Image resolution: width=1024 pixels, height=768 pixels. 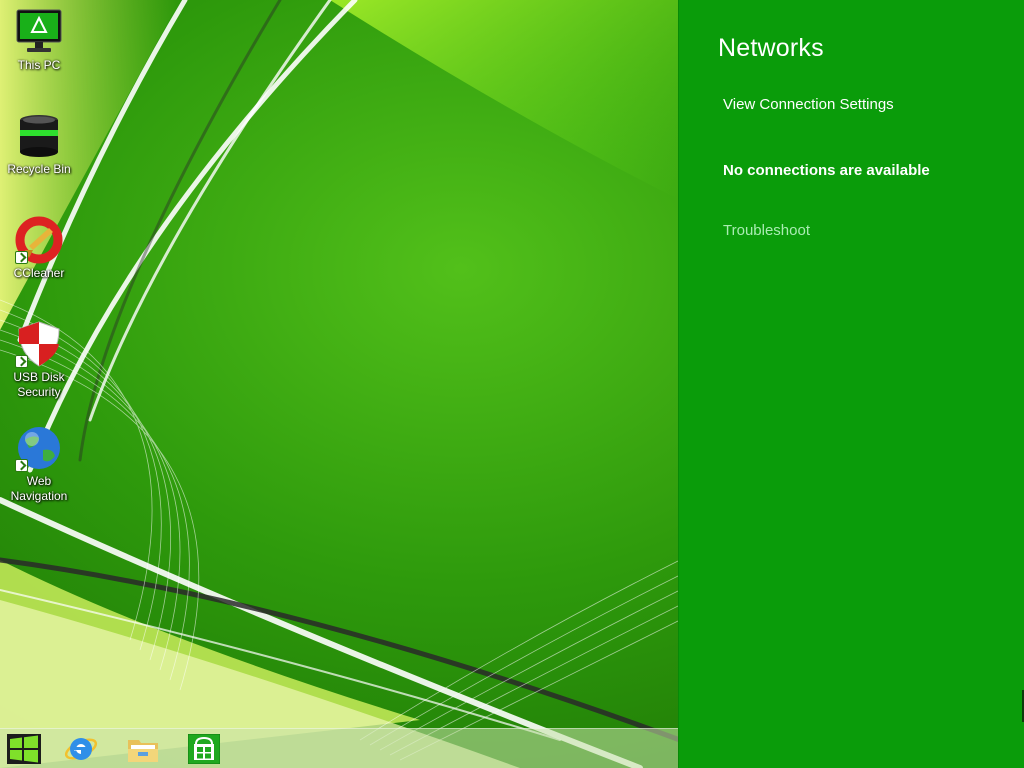 What do you see at coordinates (39, 384) in the screenshot?
I see `desktop-icon-label: USB Disk Security` at bounding box center [39, 384].